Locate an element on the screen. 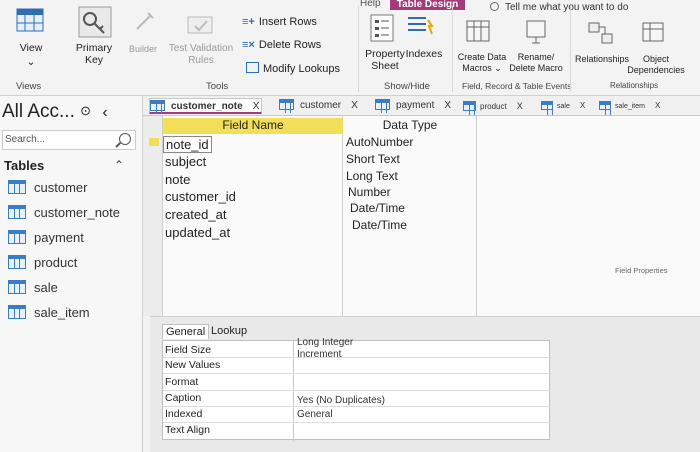 The width and height of the screenshot is (700, 452). tab-label: payment is located at coordinates (415, 105).